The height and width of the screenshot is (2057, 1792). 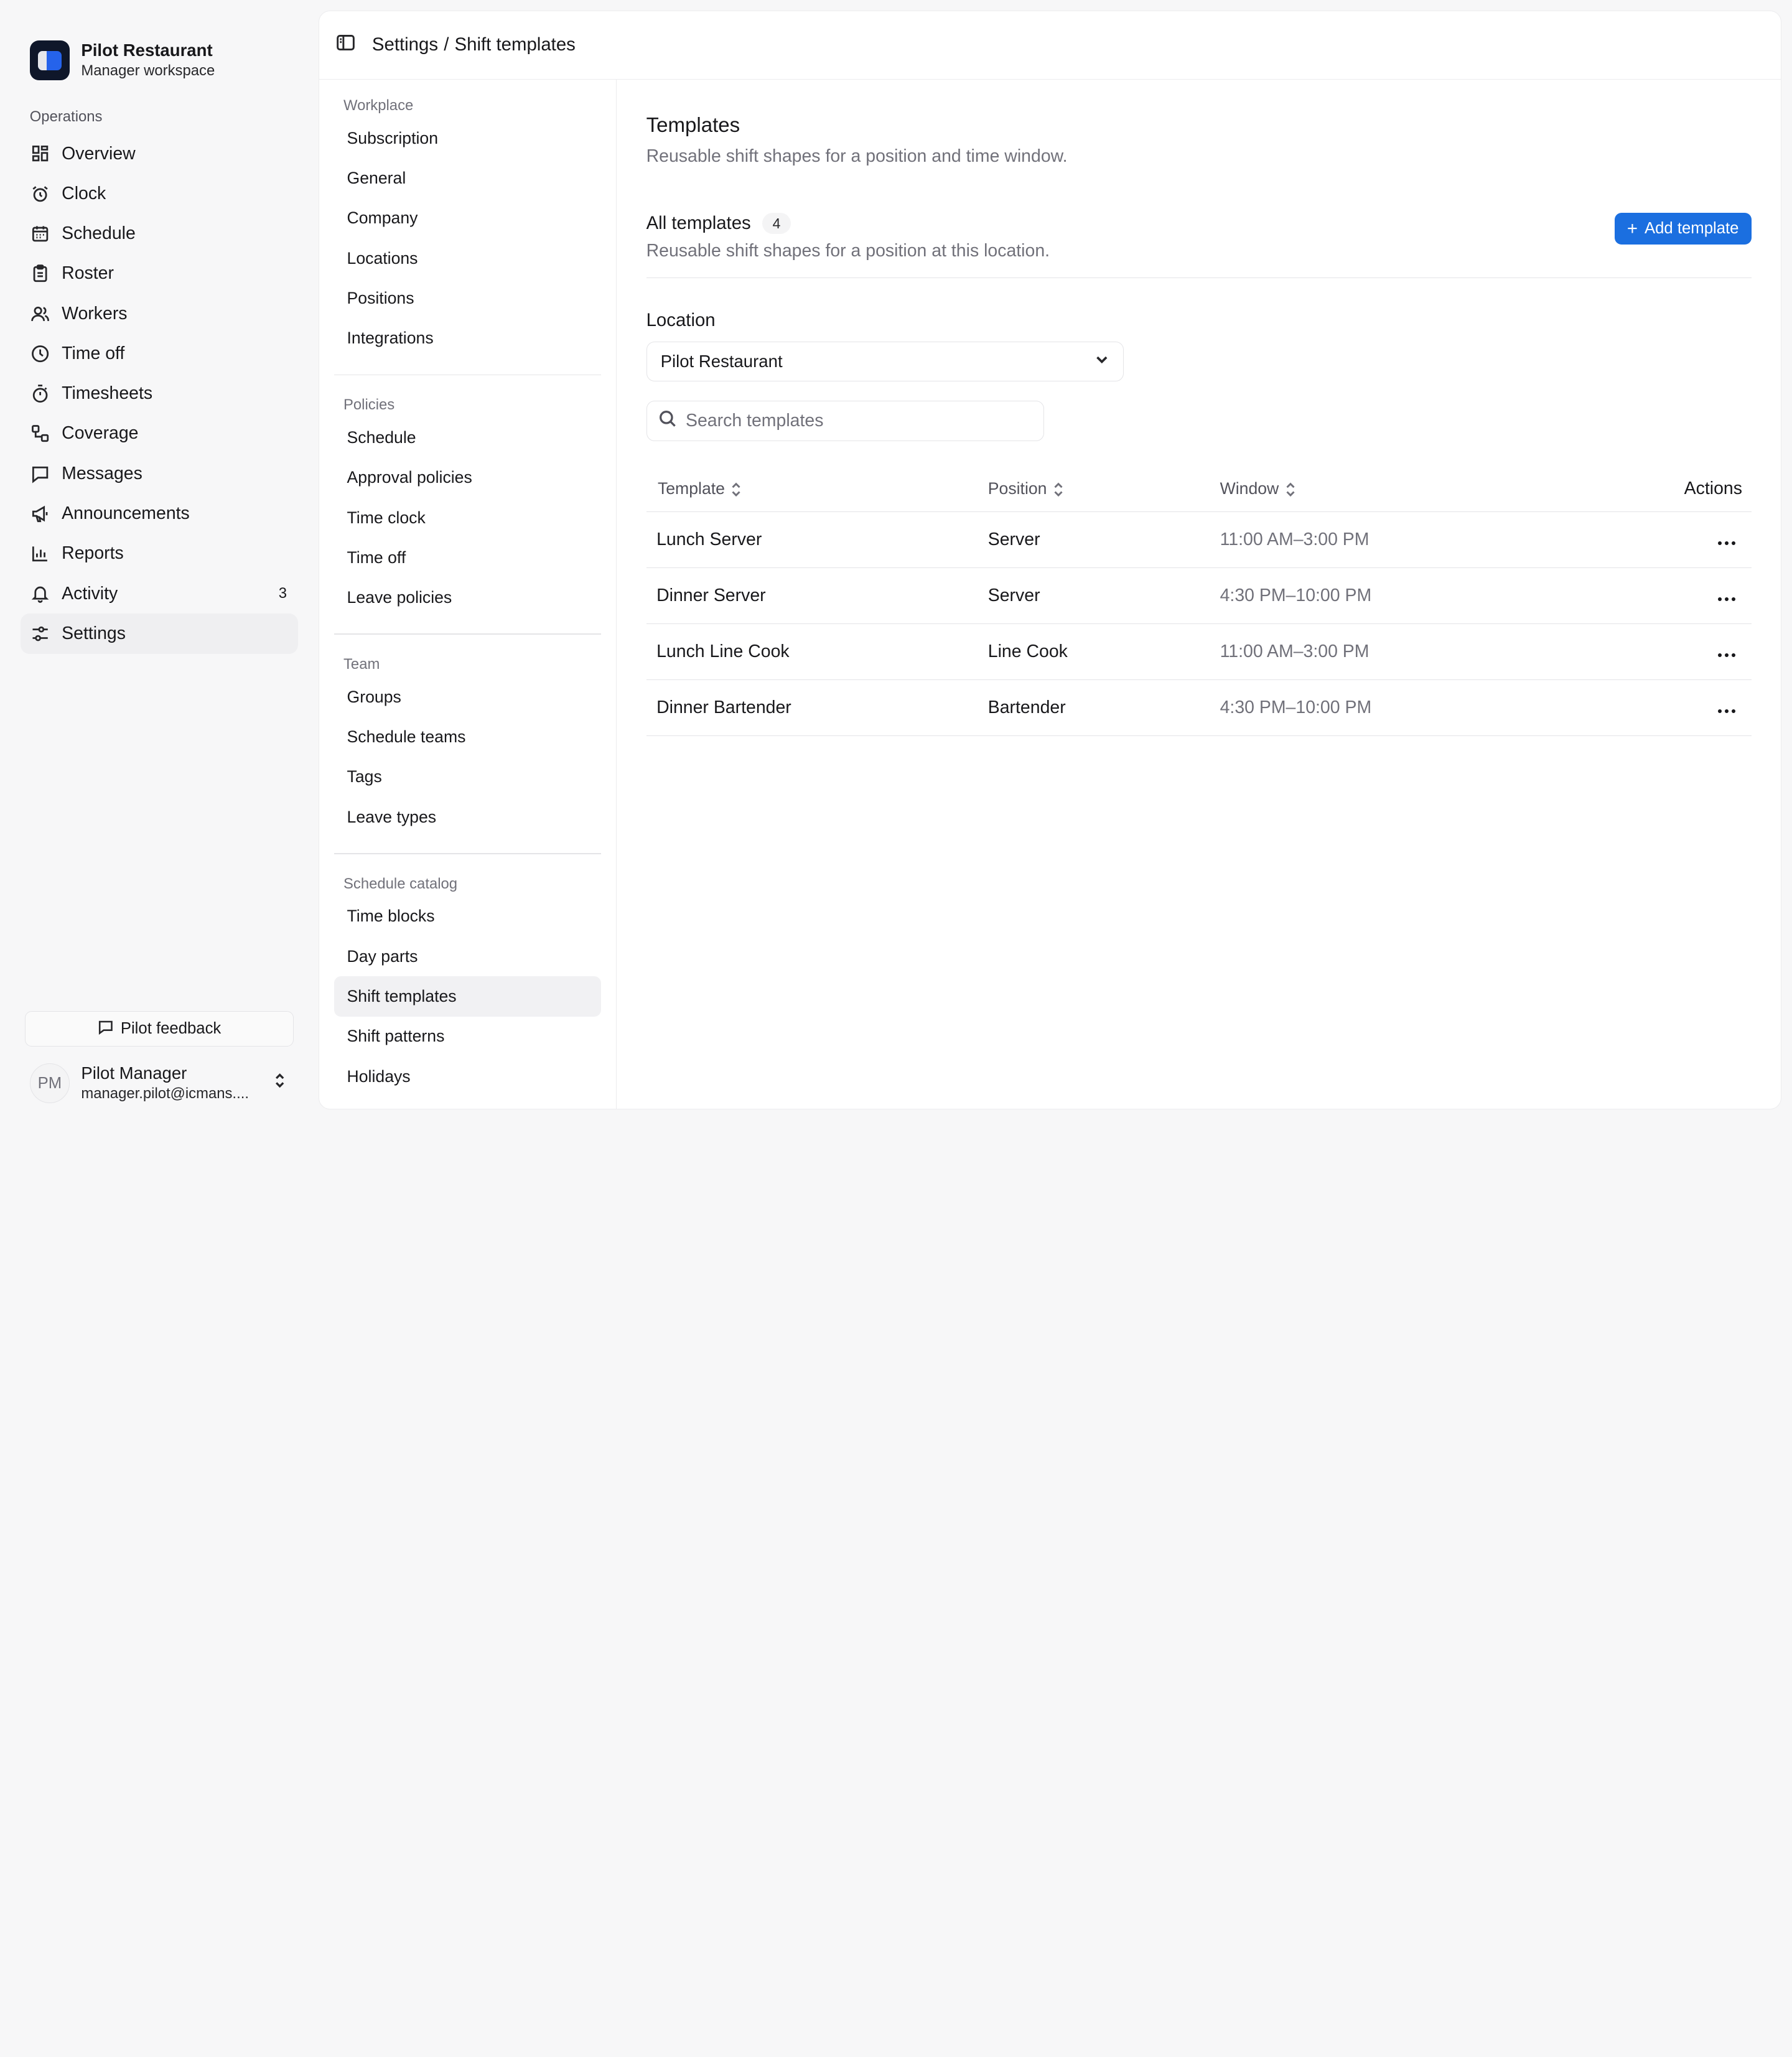 I want to click on add-template-button: + Add template, so click(x=1683, y=228).